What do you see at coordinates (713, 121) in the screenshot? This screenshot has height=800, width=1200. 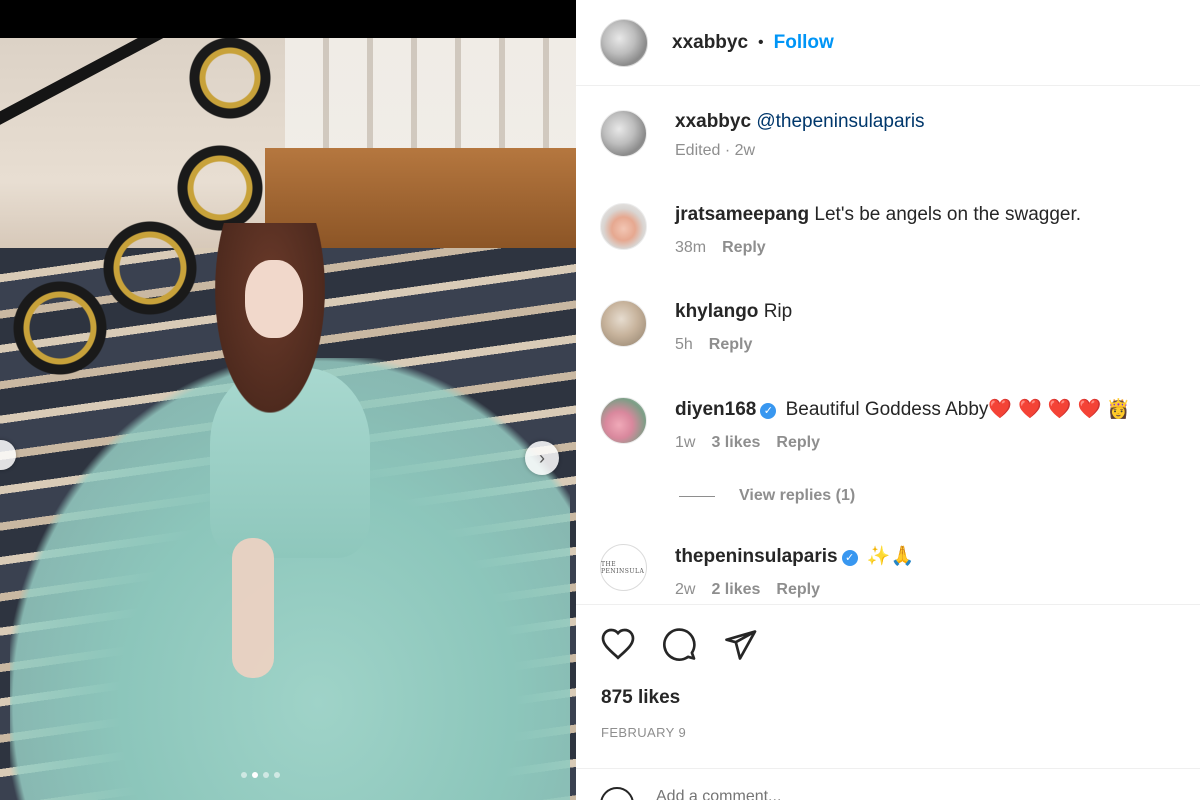 I see `caption-username: xxabbyc` at bounding box center [713, 121].